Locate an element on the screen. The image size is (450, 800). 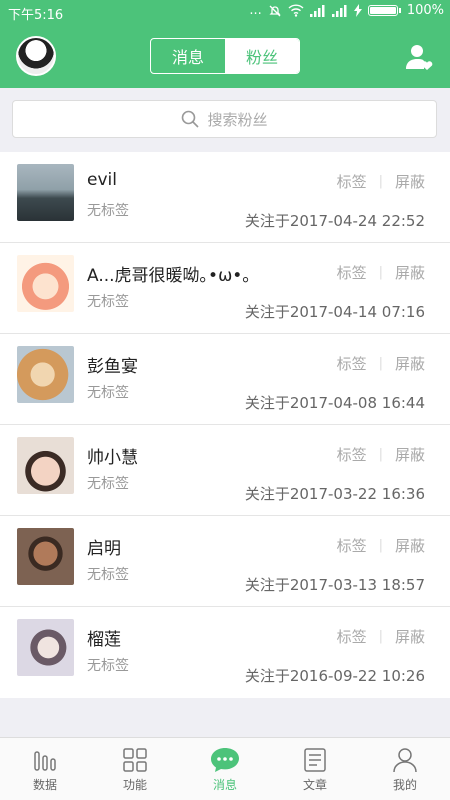
tab-articles: 文章 is located at coordinates (315, 769).